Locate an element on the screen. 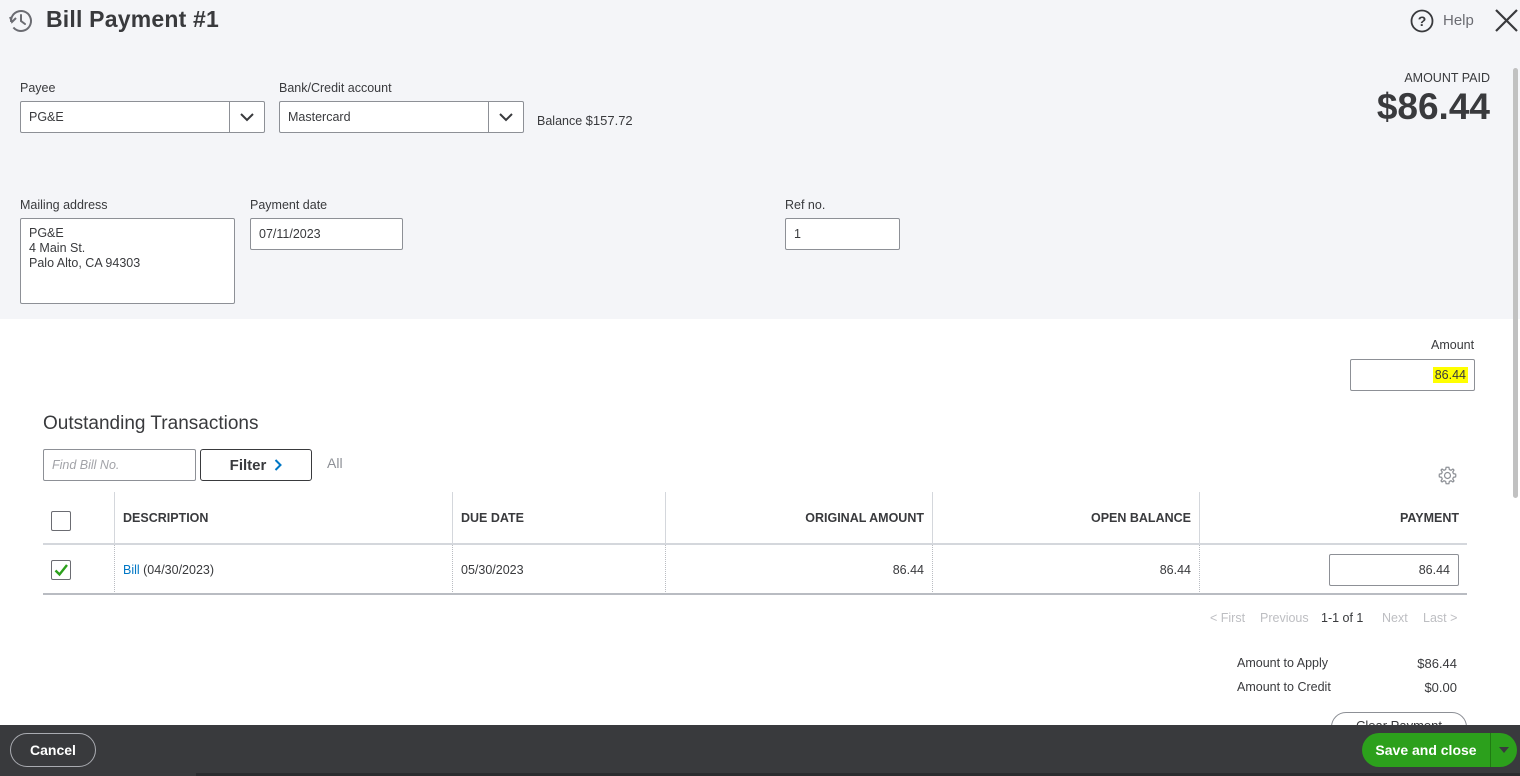 Image resolution: width=1520 pixels, height=776 pixels. column-header-due-date: DUE DATE is located at coordinates (492, 518).